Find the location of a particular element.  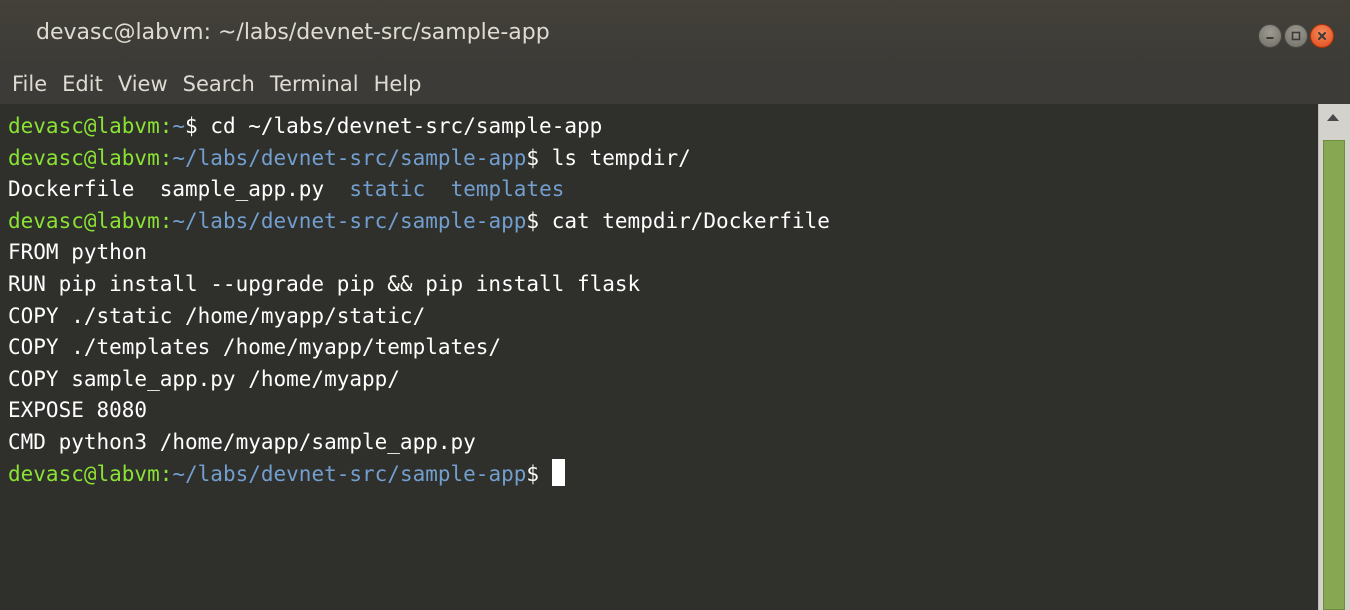

maximize-icon is located at coordinates (1296, 36).